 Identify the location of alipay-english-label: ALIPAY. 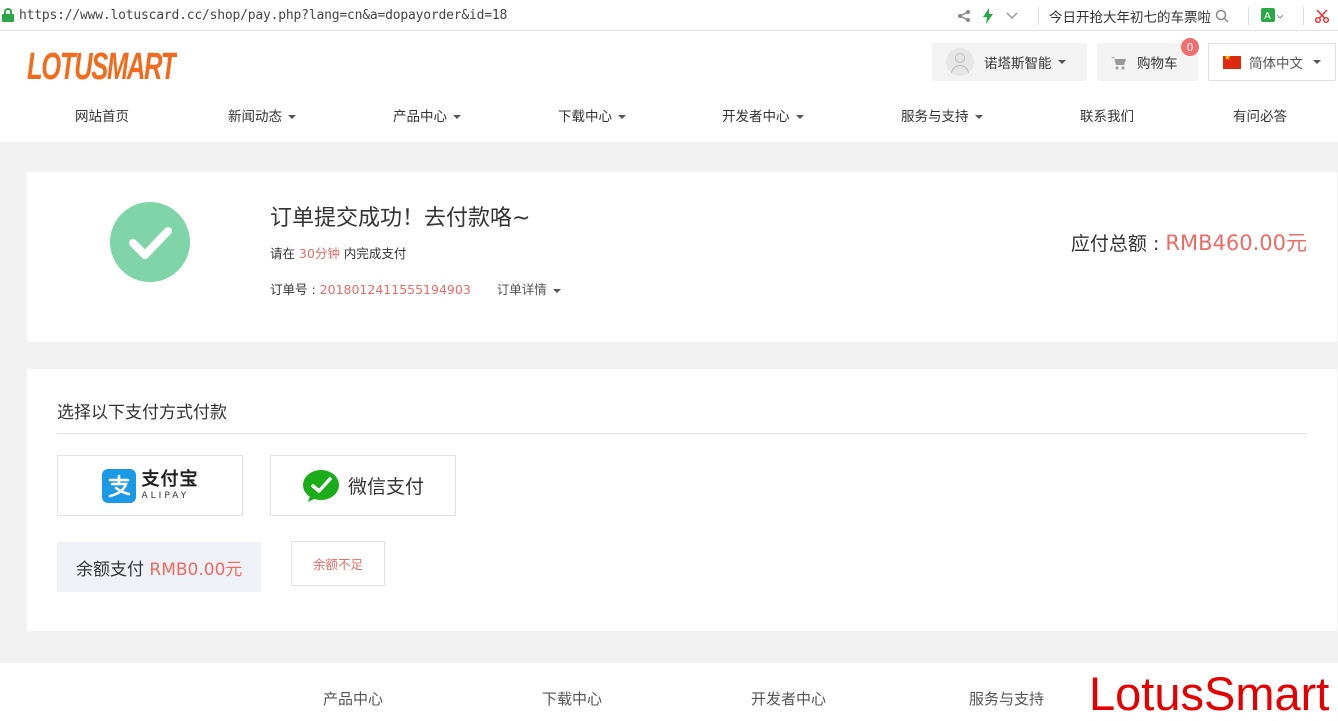
(165, 495).